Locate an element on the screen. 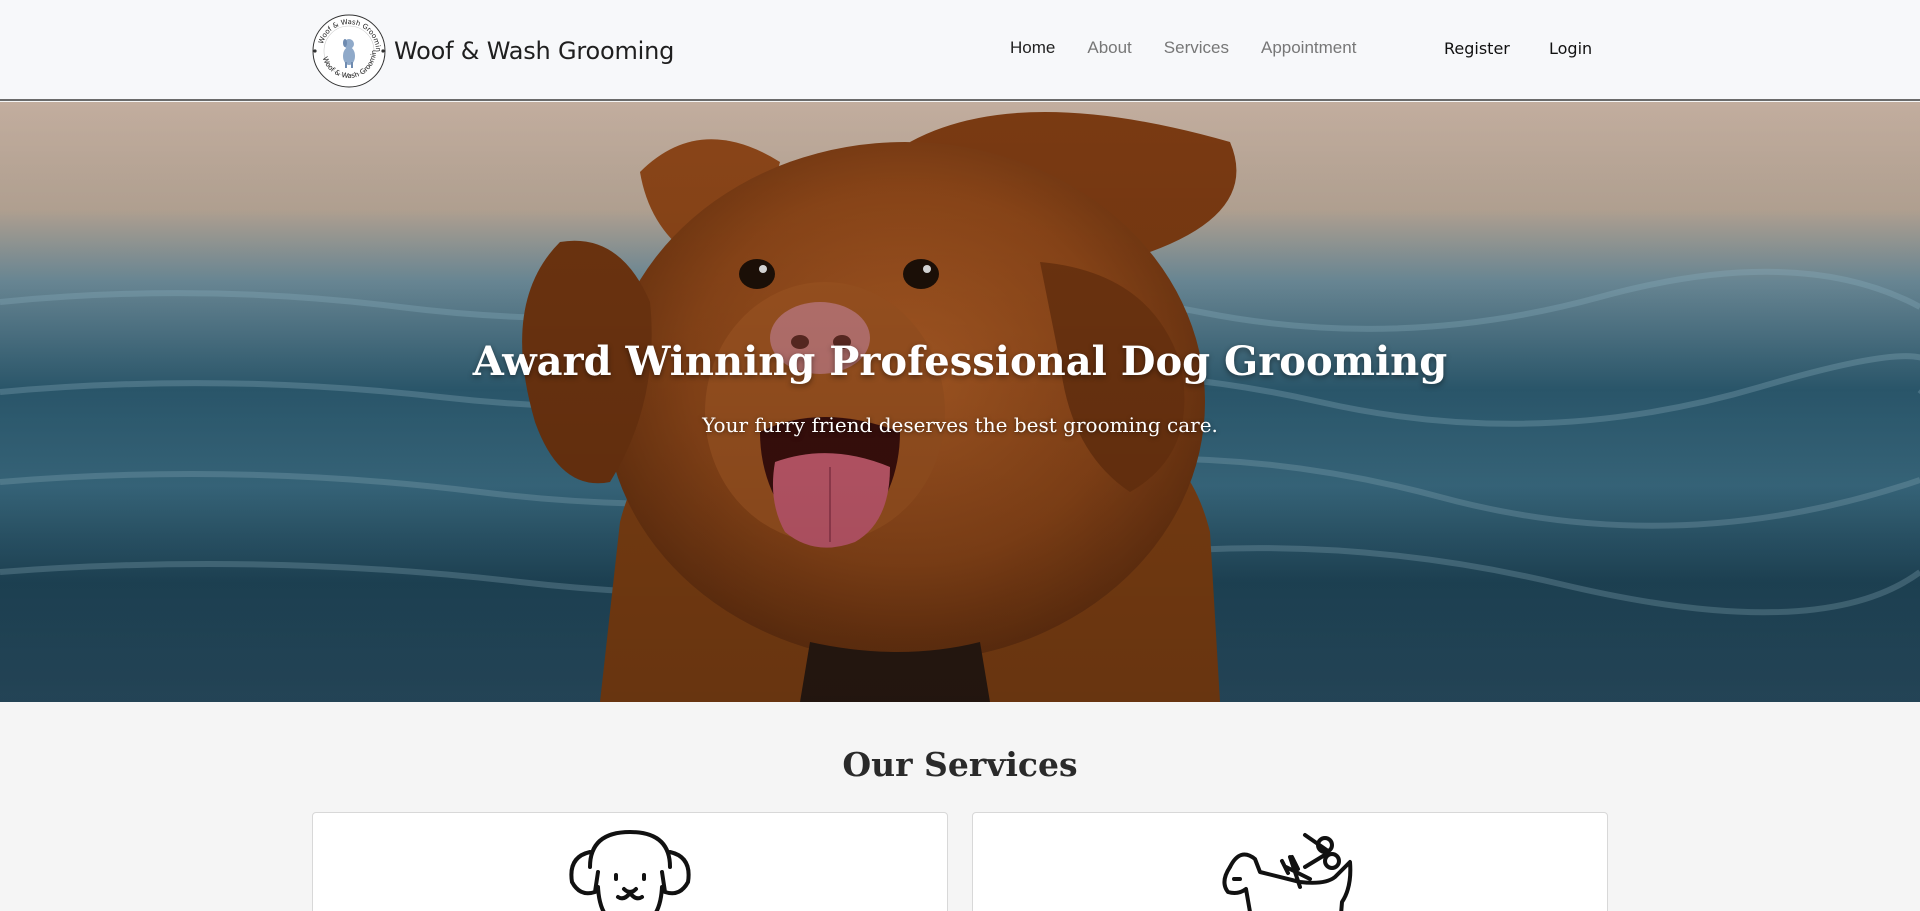 Image resolution: width=1920 pixels, height=911 pixels. brand-name: Woof & Wash Grooming is located at coordinates (534, 51).